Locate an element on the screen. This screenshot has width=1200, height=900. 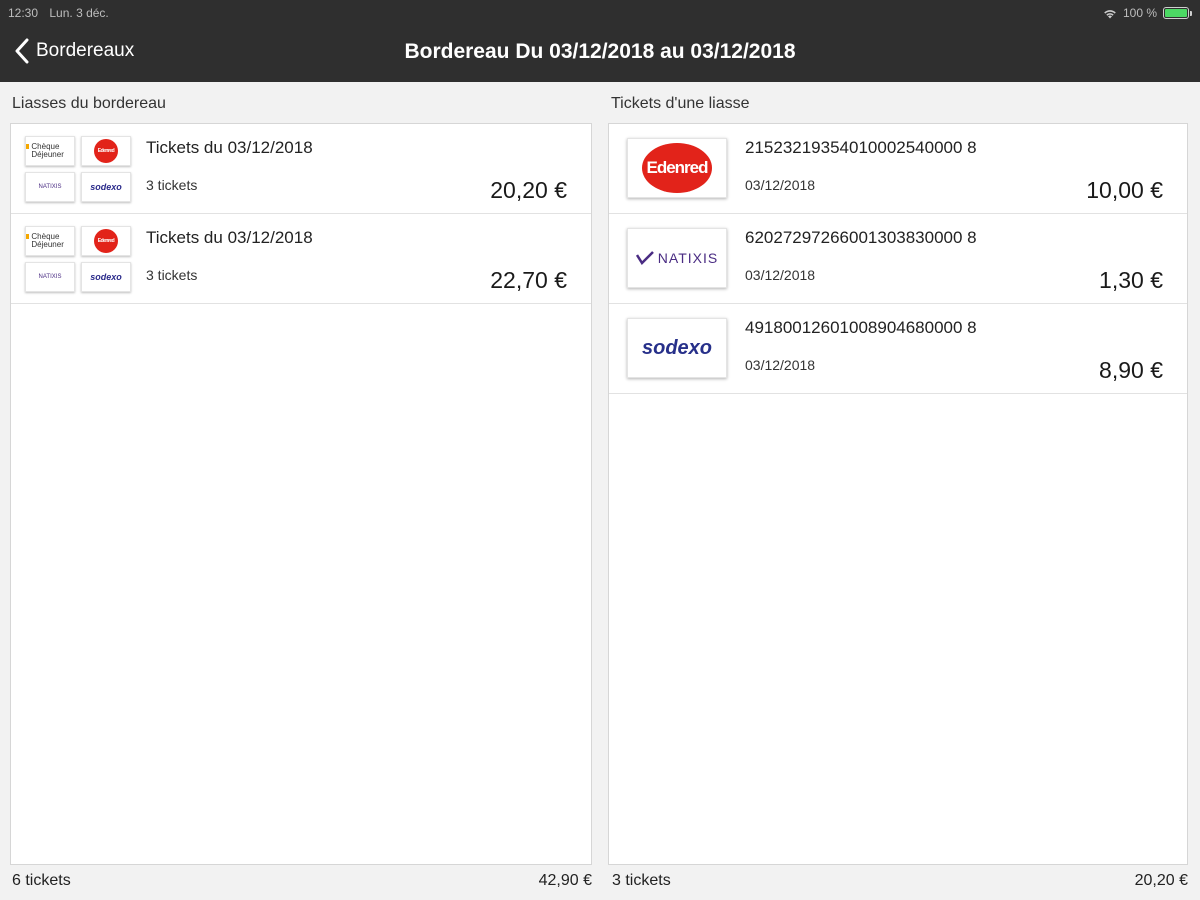
liasse-amount: 22,70 € is located at coordinates (528, 280).